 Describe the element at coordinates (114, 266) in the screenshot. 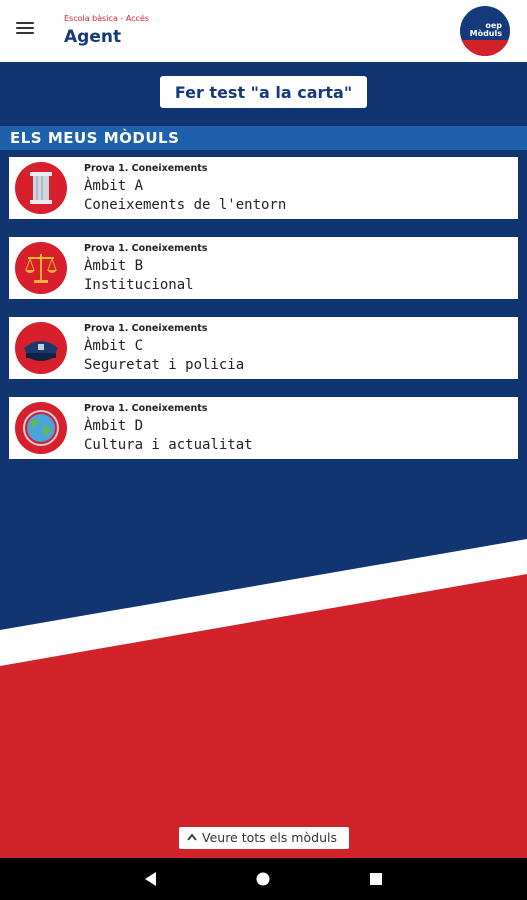

I see `module-scope: Àmbit B` at that location.